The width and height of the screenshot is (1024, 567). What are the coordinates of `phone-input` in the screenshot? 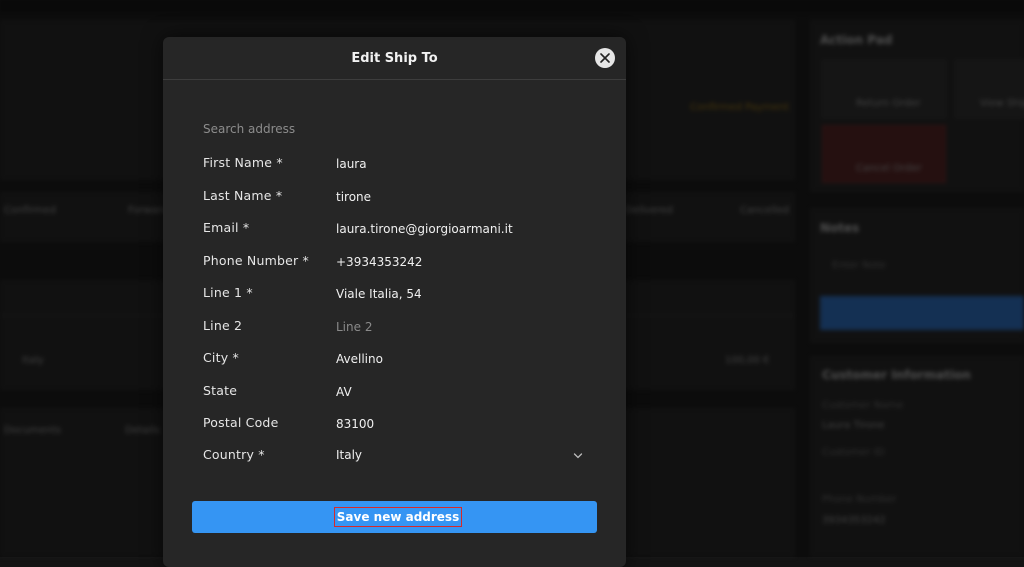 It's located at (461, 262).